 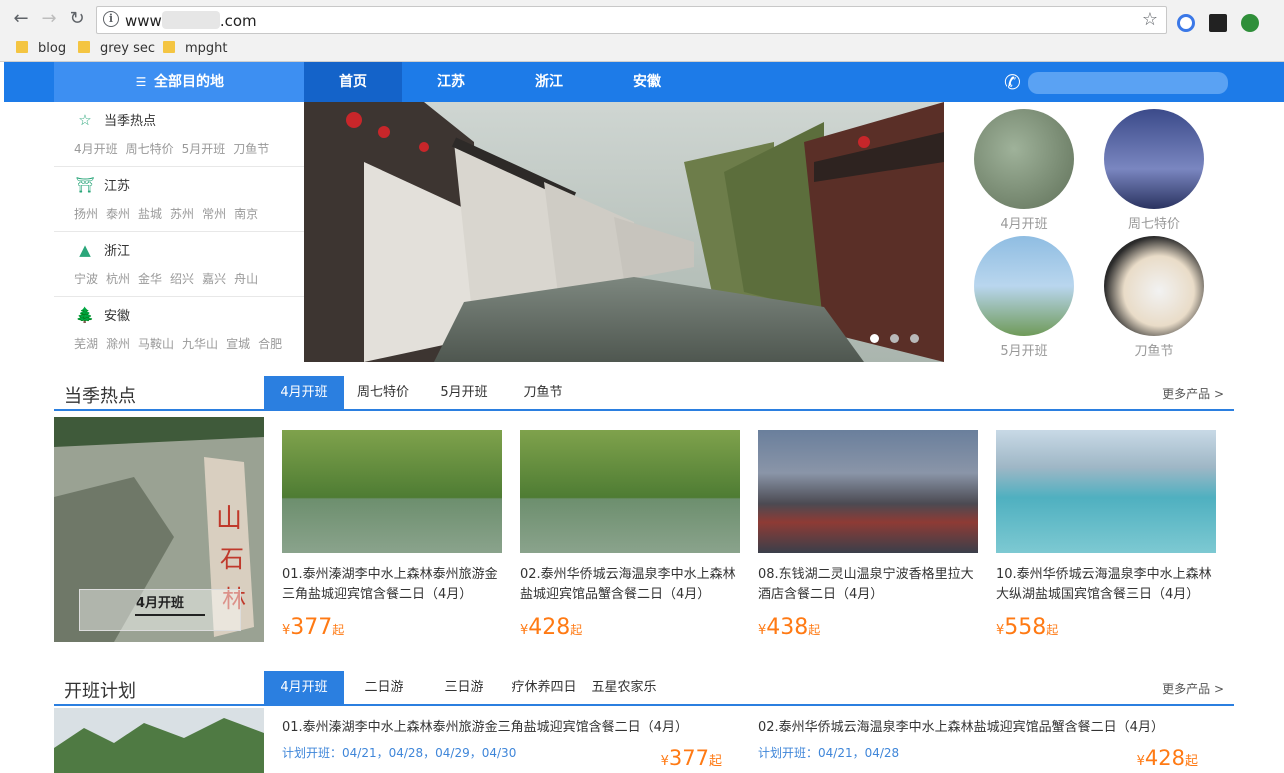 What do you see at coordinates (21, 19) in the screenshot?
I see `back-icon: ←` at bounding box center [21, 19].